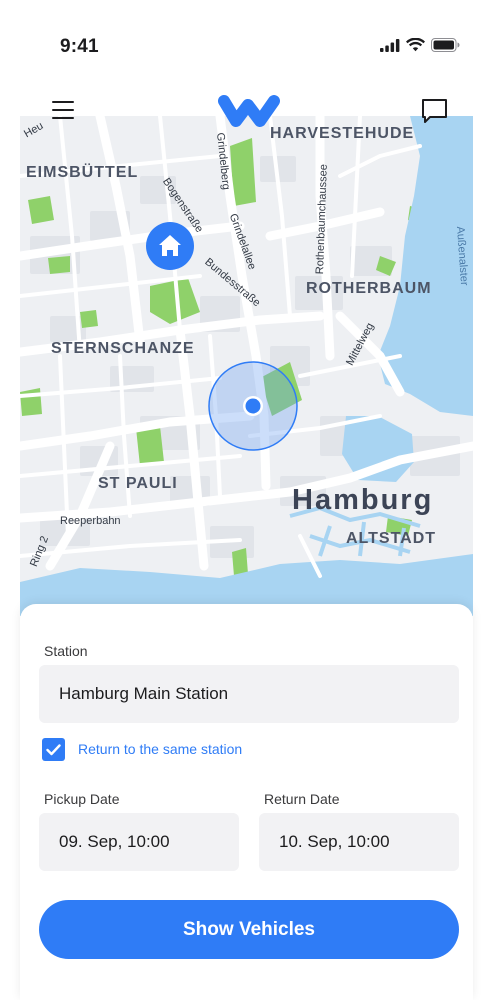 The width and height of the screenshot is (492, 1000). What do you see at coordinates (90, 521) in the screenshot?
I see `street-label-reeperbahn: Reeperbahn` at bounding box center [90, 521].